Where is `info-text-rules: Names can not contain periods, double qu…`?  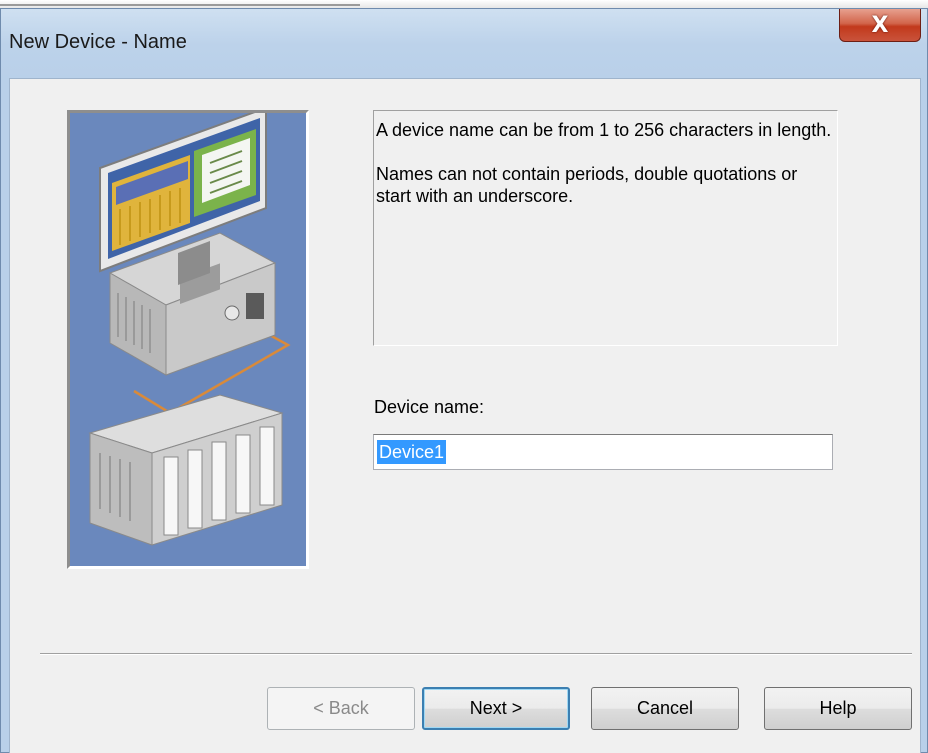 info-text-rules: Names can not contain periods, double qu… is located at coordinates (587, 185).